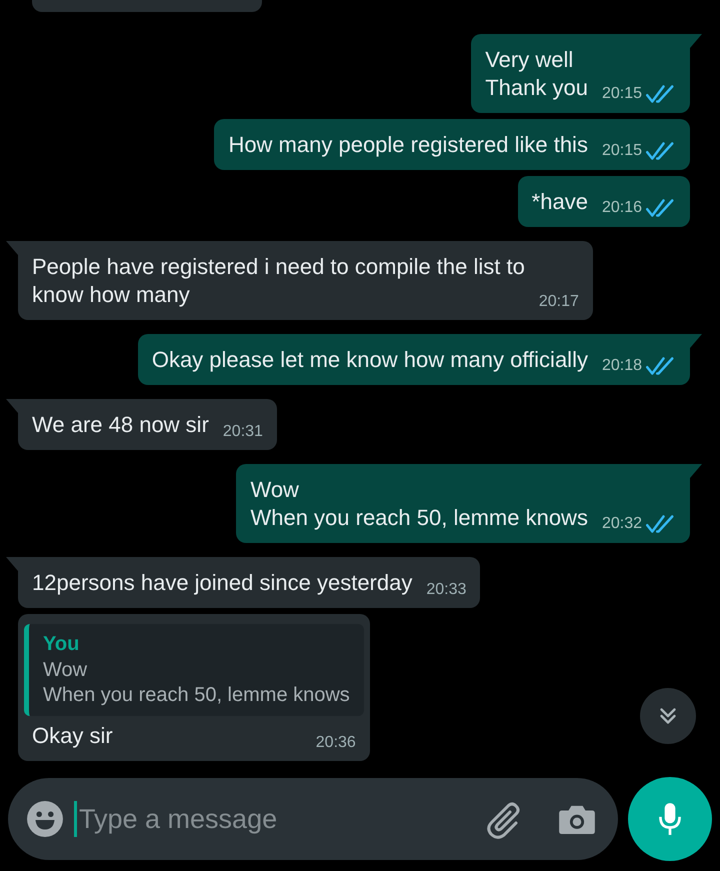 This screenshot has height=871, width=720. Describe the element at coordinates (120, 425) in the screenshot. I see `message-text: We are 48 now sir` at that location.